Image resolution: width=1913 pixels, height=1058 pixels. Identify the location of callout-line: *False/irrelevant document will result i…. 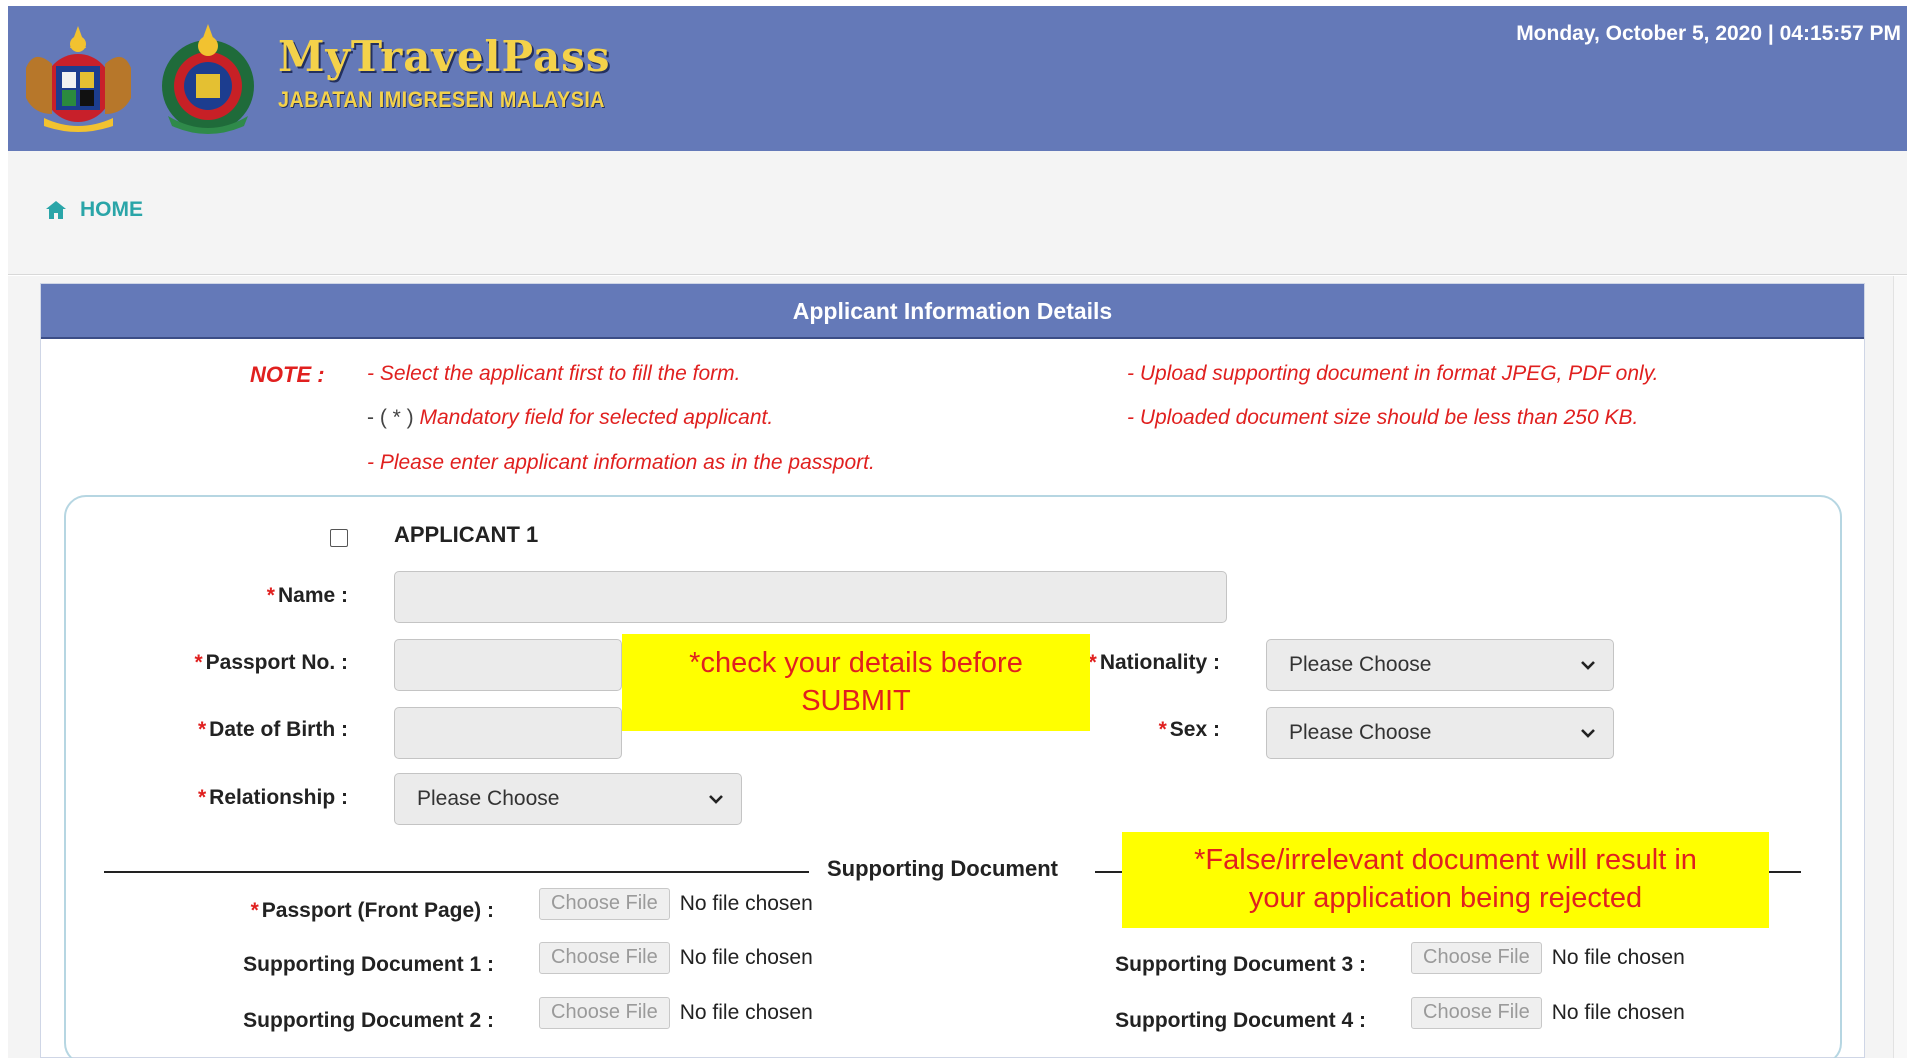
(1445, 860).